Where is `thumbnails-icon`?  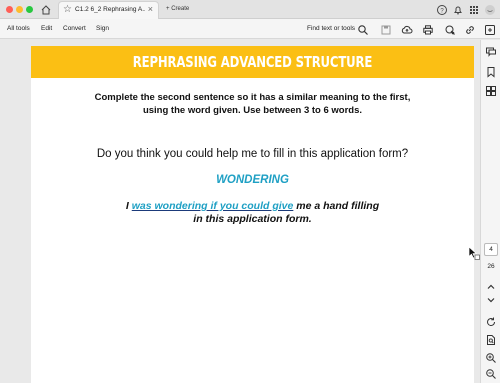 thumbnails-icon is located at coordinates (491, 90).